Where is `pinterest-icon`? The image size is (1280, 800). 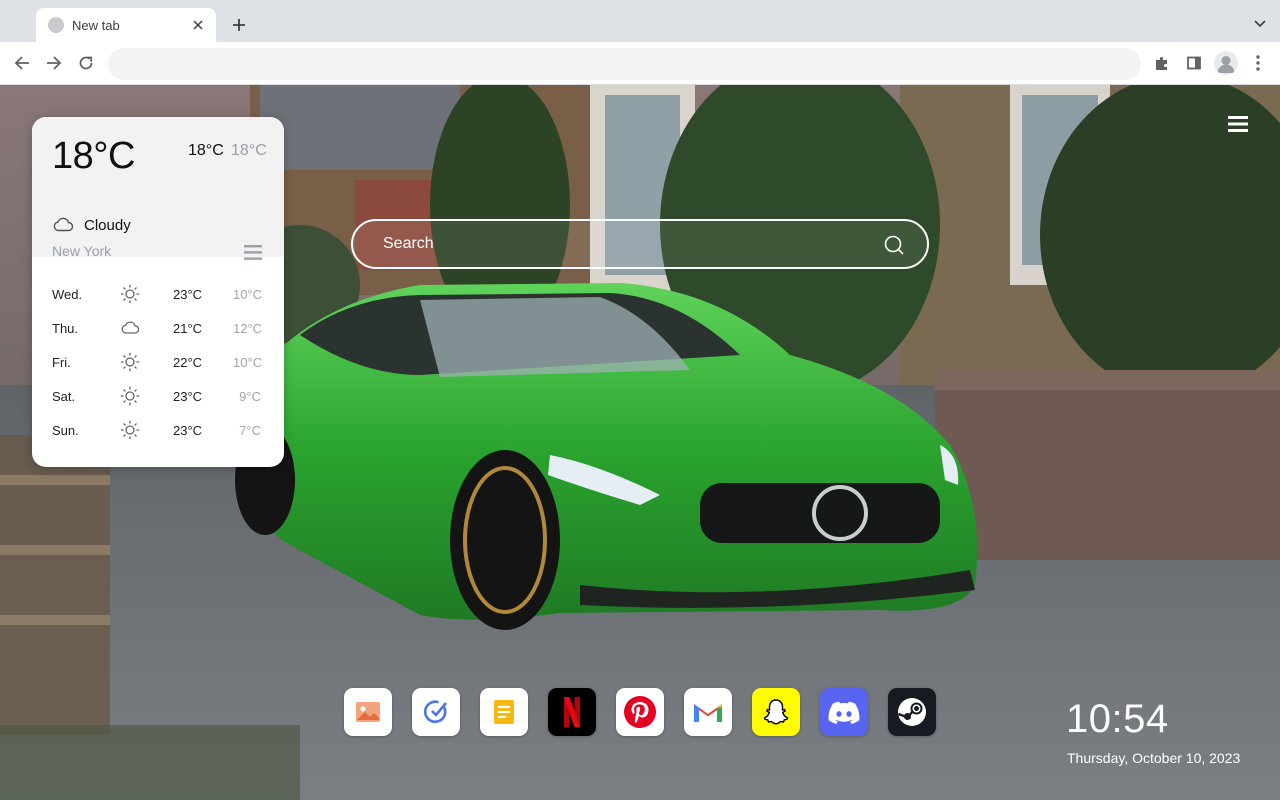 pinterest-icon is located at coordinates (640, 712).